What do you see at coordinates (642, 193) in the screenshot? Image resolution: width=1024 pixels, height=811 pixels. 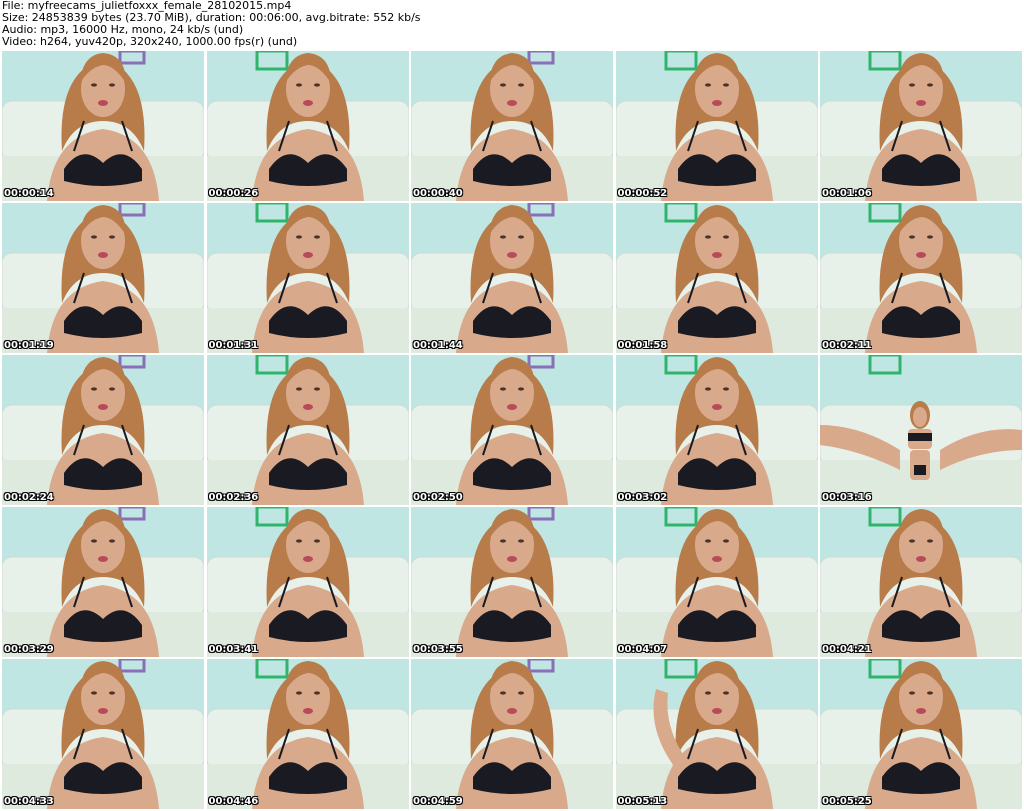 I see `thumbnail-timestamp: 00:00:52` at bounding box center [642, 193].